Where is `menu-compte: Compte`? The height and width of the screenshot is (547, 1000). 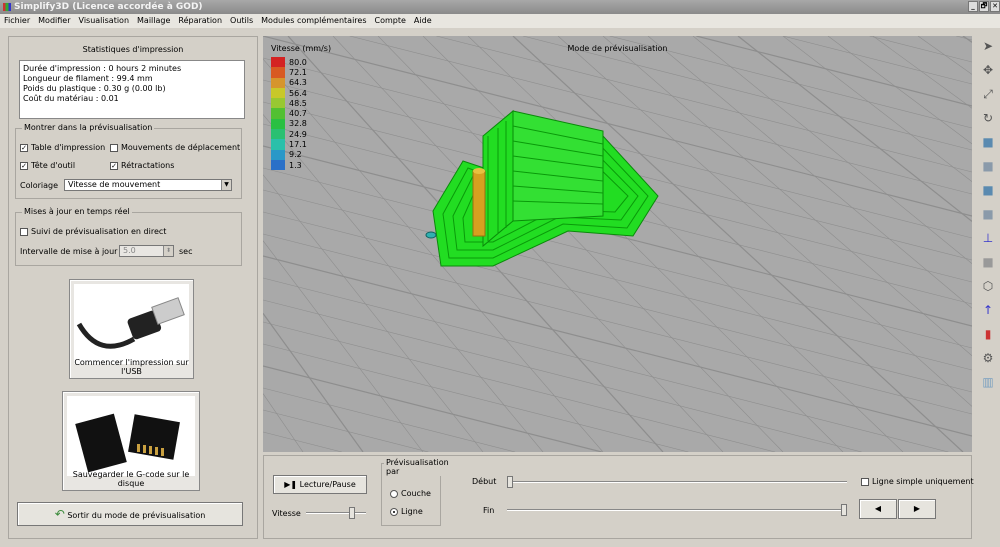
menu-compte: Compte is located at coordinates (390, 21).